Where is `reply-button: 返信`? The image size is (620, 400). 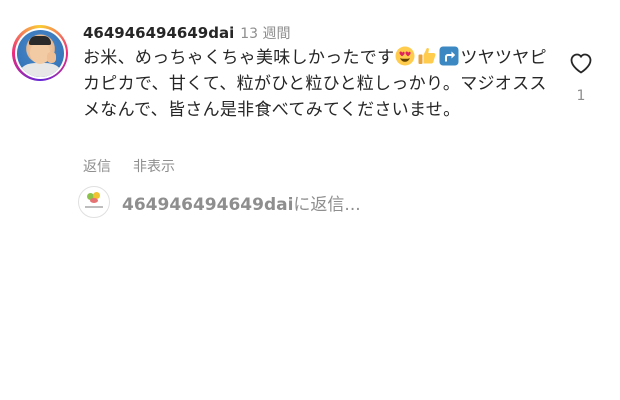
reply-button: 返信 is located at coordinates (97, 167).